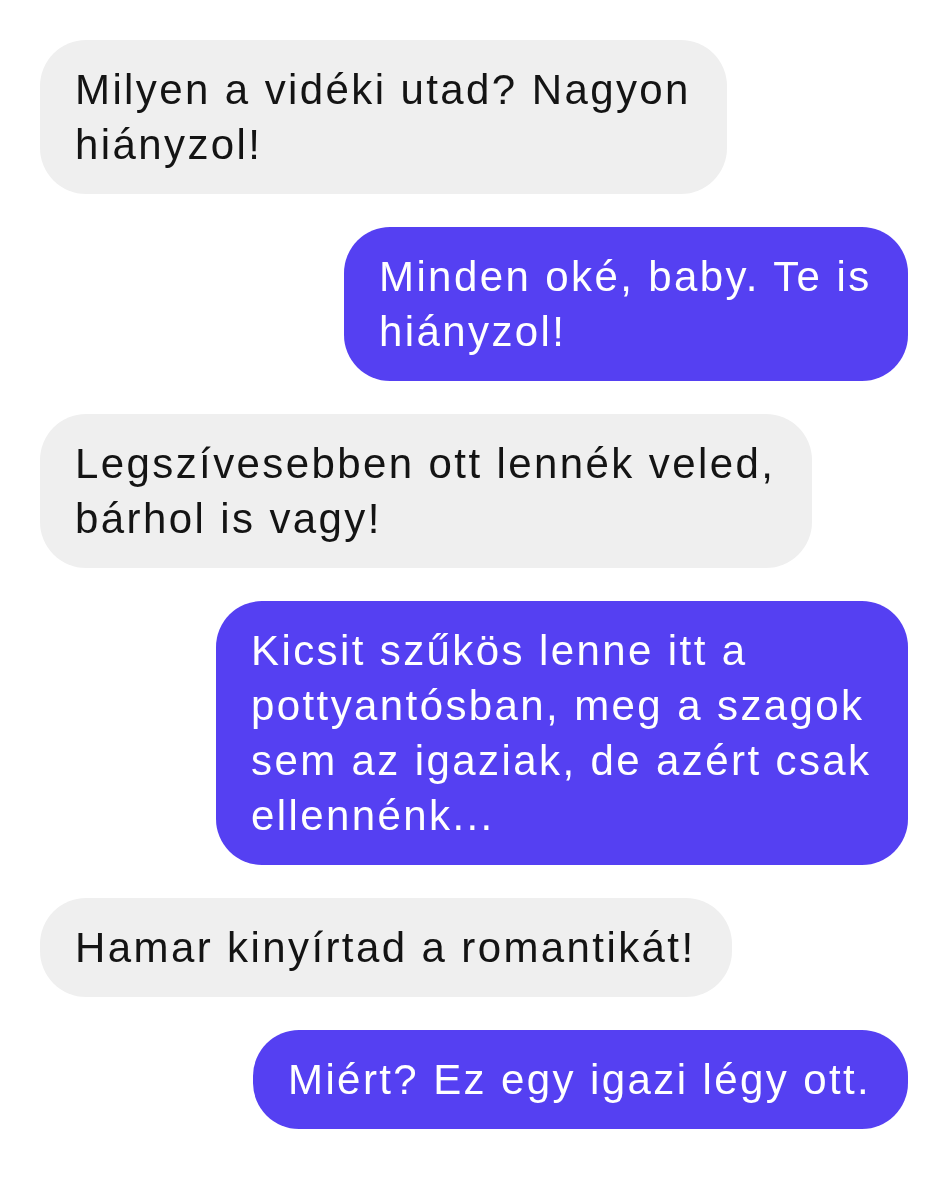  I want to click on message-bubble: Miért? Ez egy igazi légy ott., so click(580, 1079).